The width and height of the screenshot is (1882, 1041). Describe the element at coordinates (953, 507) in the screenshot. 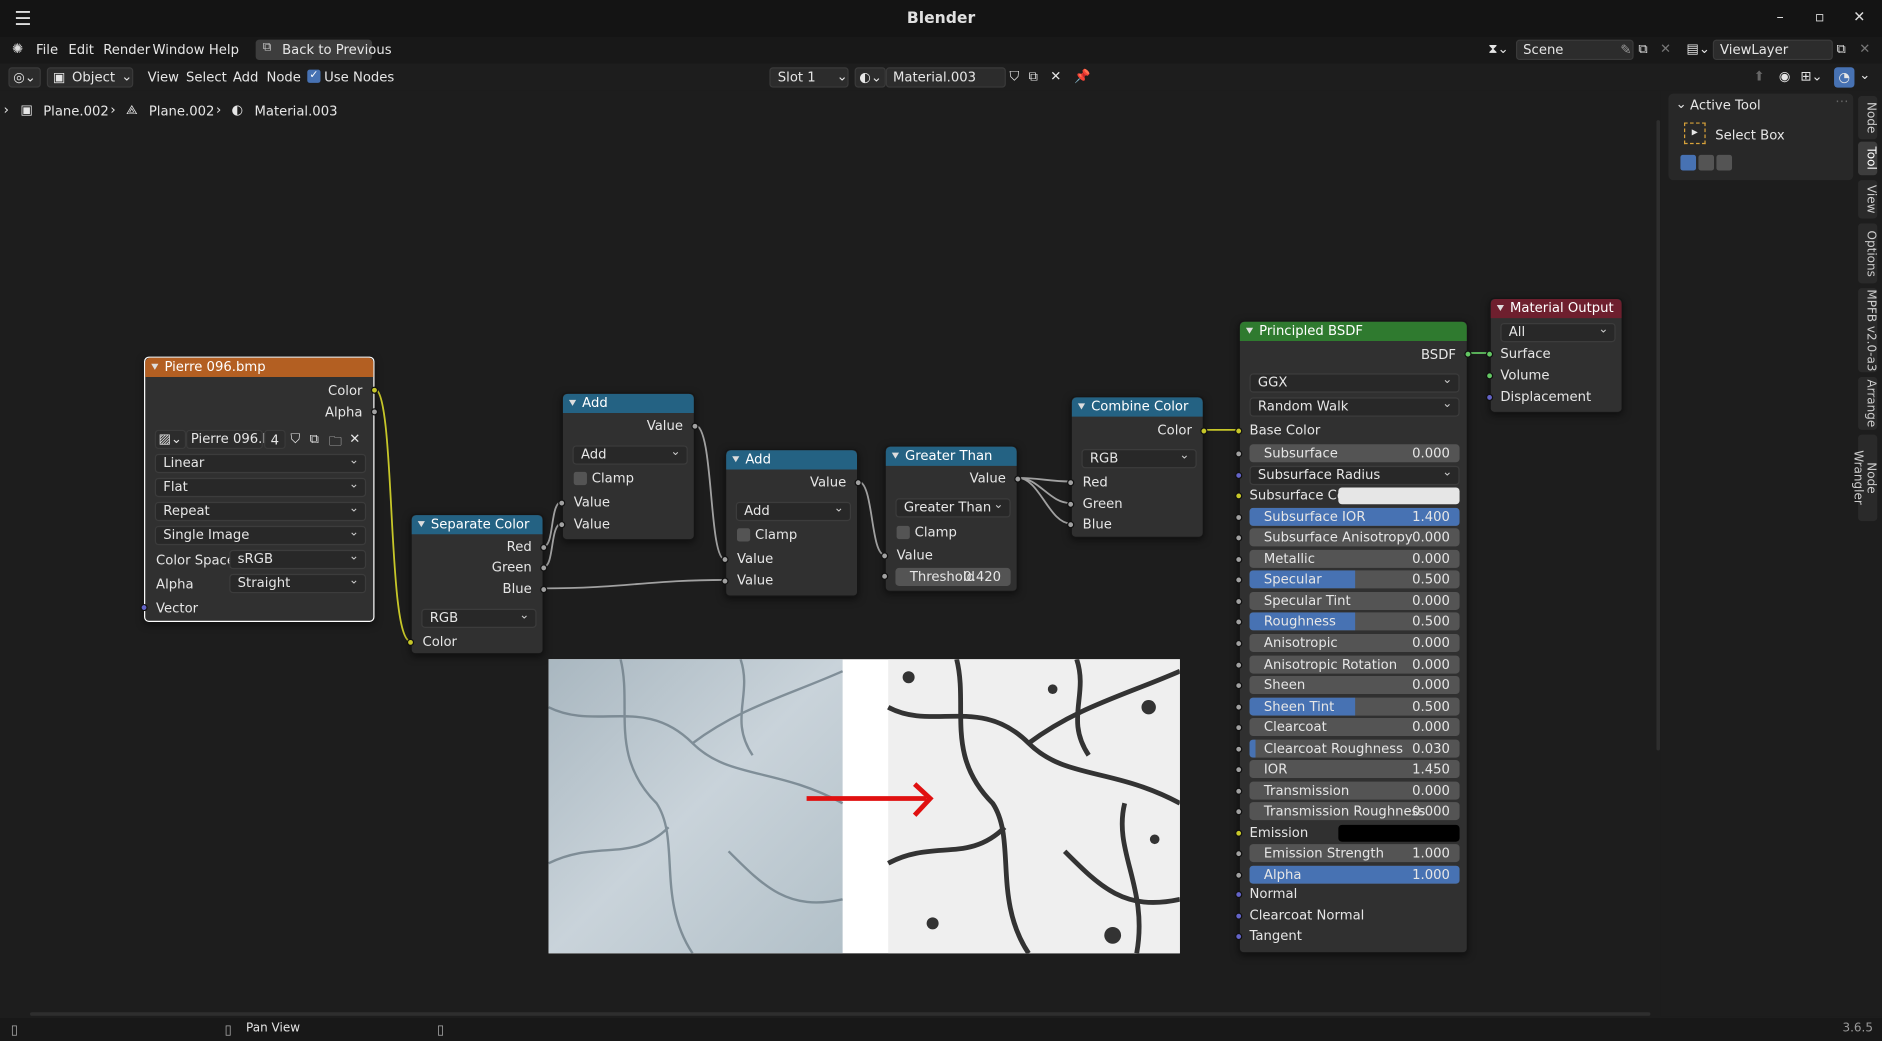

I see `operation-dropdown: Greater Than` at that location.